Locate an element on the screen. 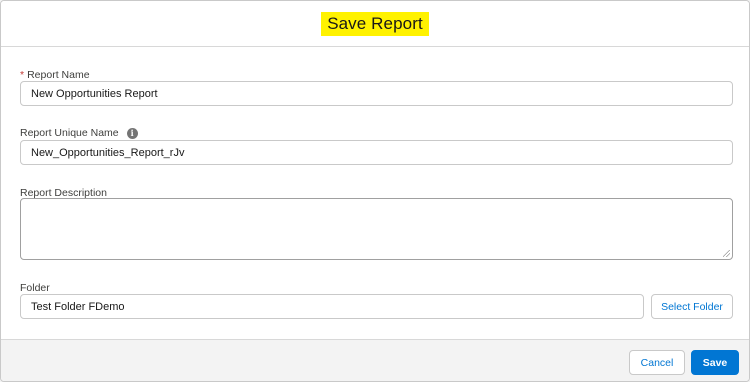 The width and height of the screenshot is (750, 382). folder-value: Test Folder FDemo is located at coordinates (78, 306).